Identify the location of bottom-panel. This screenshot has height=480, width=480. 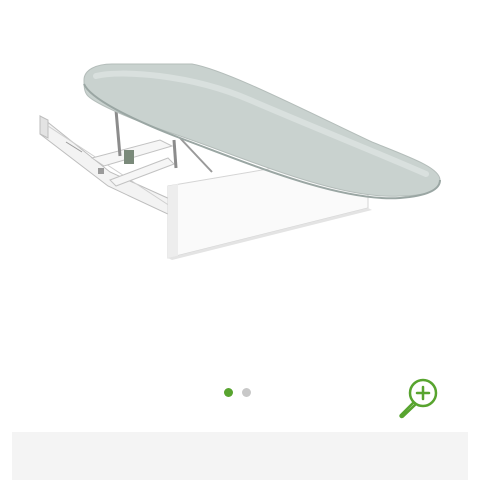
(240, 456).